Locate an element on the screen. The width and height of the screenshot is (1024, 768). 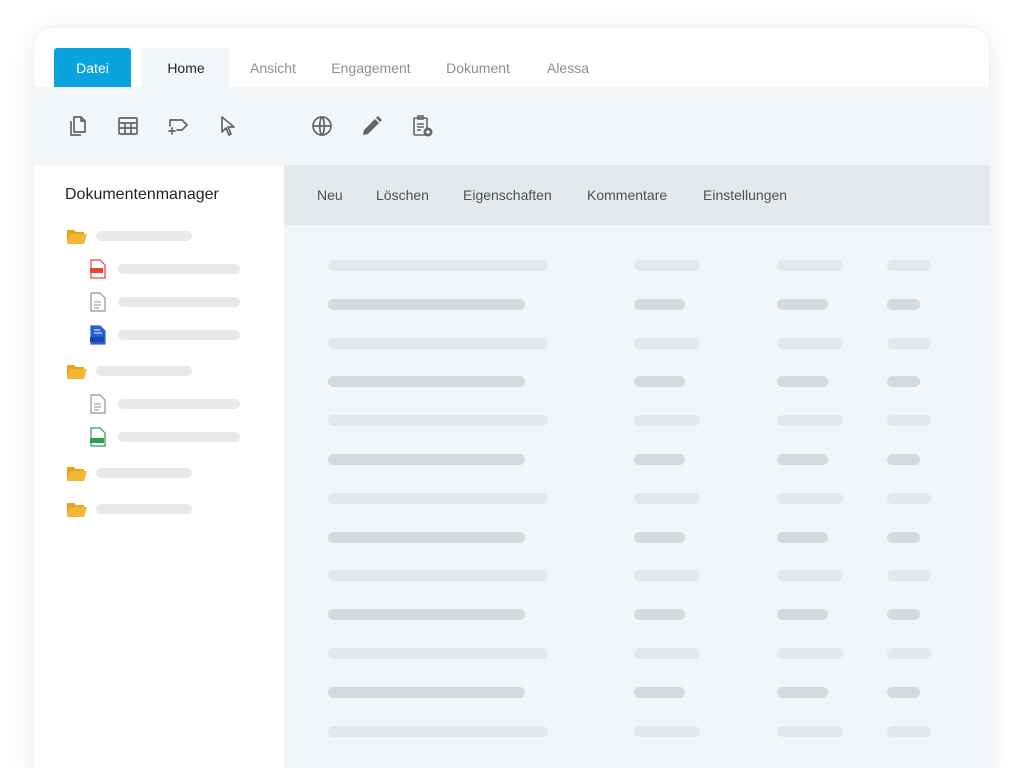
tab-ansicht: Ansicht is located at coordinates (273, 67).